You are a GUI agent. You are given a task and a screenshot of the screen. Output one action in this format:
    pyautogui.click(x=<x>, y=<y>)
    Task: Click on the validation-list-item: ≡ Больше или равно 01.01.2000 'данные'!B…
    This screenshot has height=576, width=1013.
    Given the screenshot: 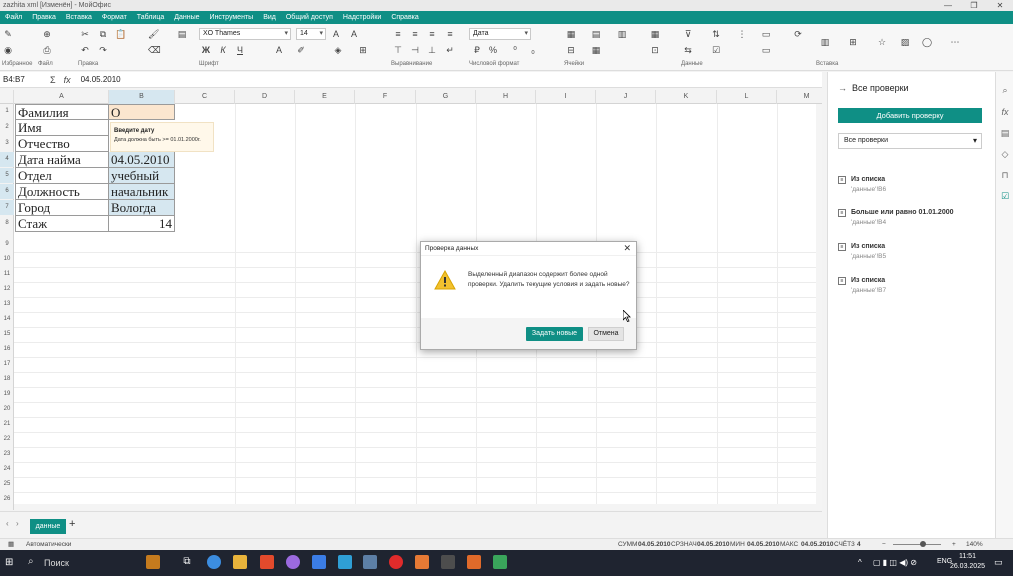 What is the action you would take?
    pyautogui.click(x=913, y=224)
    